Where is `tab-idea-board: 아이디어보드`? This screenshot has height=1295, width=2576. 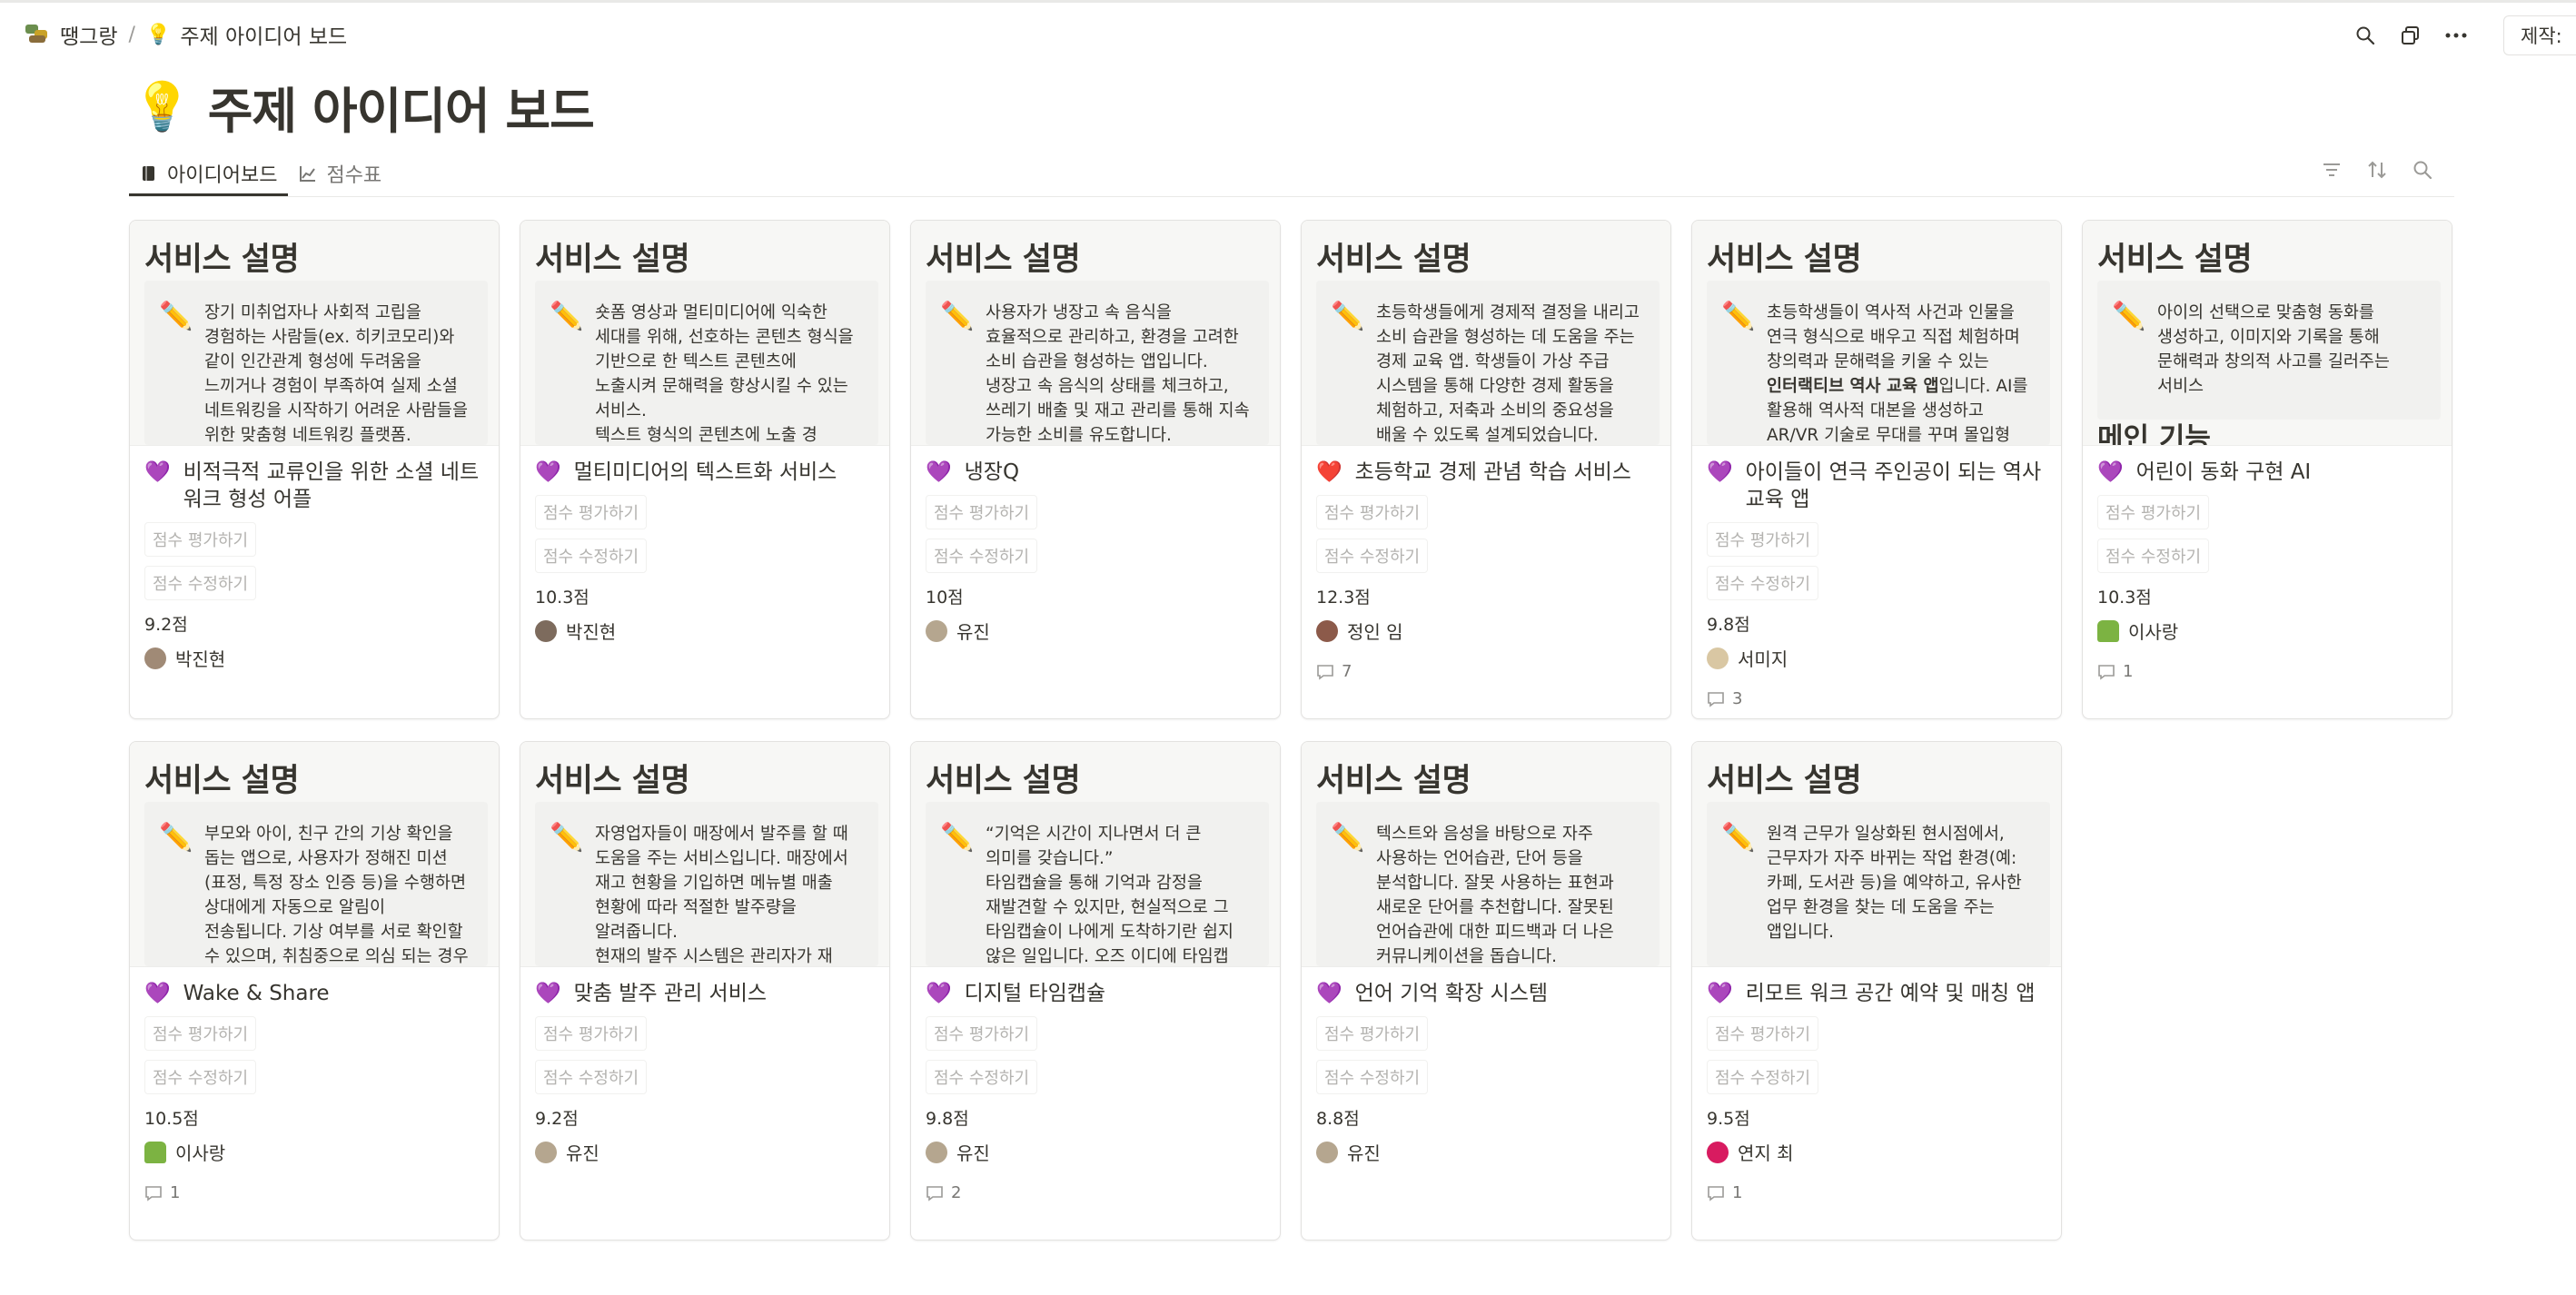 tab-idea-board: 아이디어보드 is located at coordinates (209, 175).